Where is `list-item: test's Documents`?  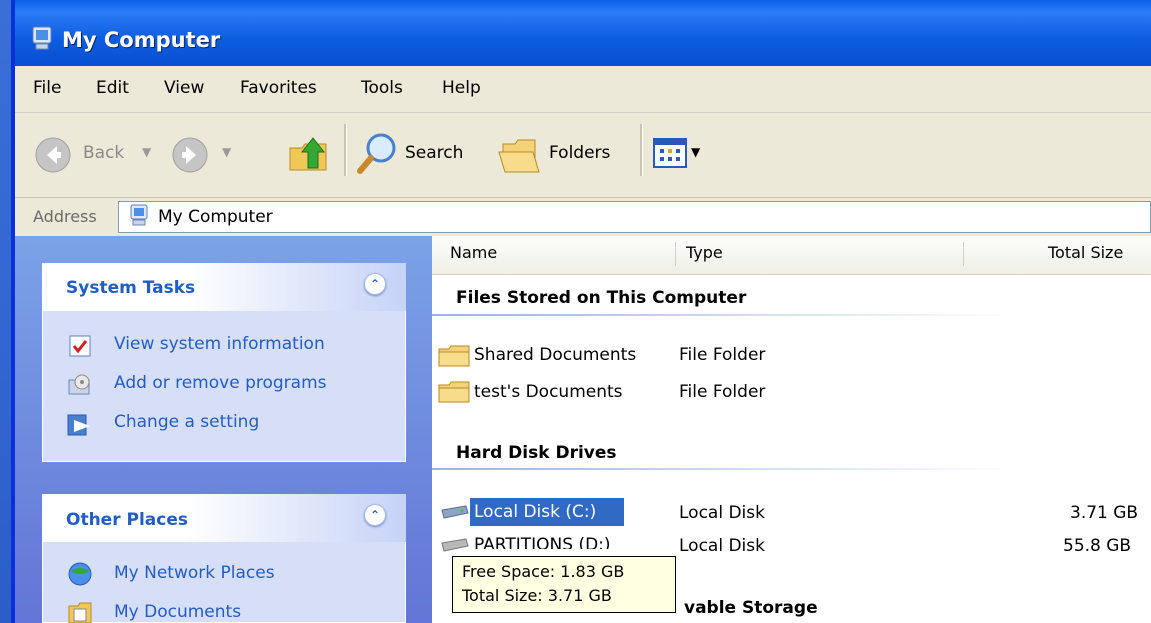 list-item: test's Documents is located at coordinates (553, 391).